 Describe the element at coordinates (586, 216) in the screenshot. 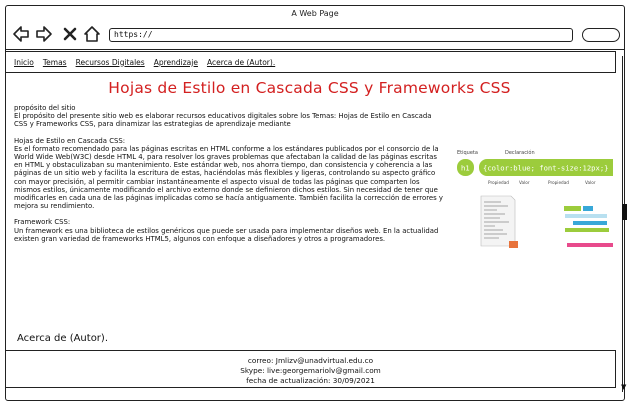

I see `light-blue-line` at that location.